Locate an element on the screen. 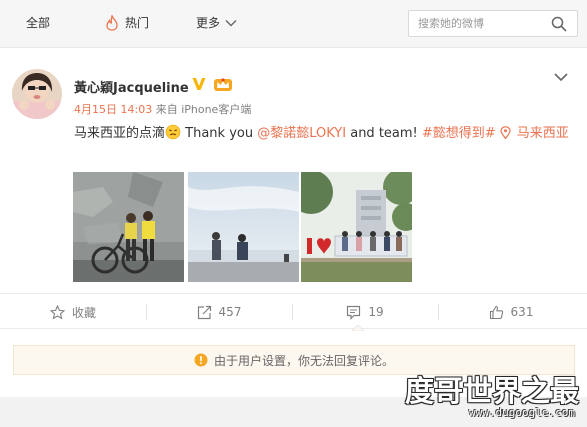  i-love-penang-sign-image is located at coordinates (356, 227).